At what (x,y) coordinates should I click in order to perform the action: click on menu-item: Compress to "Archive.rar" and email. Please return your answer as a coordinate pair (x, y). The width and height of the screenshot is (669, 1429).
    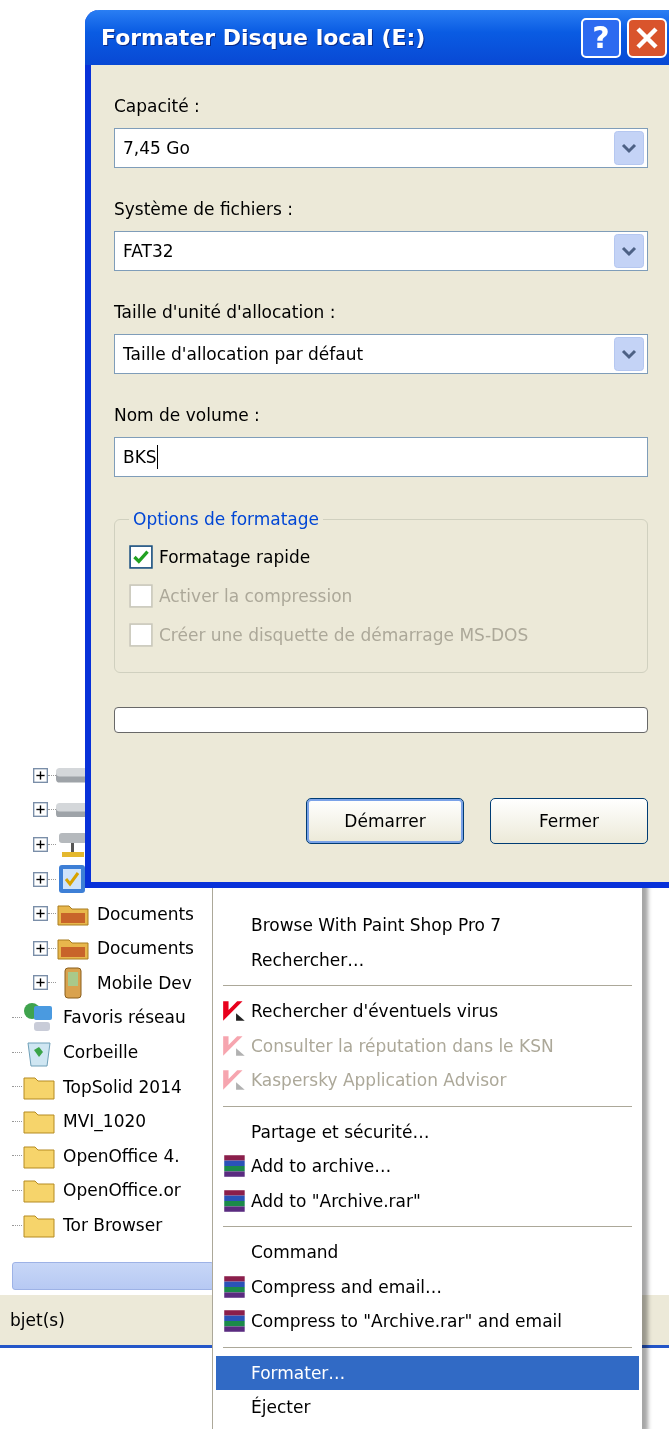
    Looking at the image, I should click on (427, 1321).